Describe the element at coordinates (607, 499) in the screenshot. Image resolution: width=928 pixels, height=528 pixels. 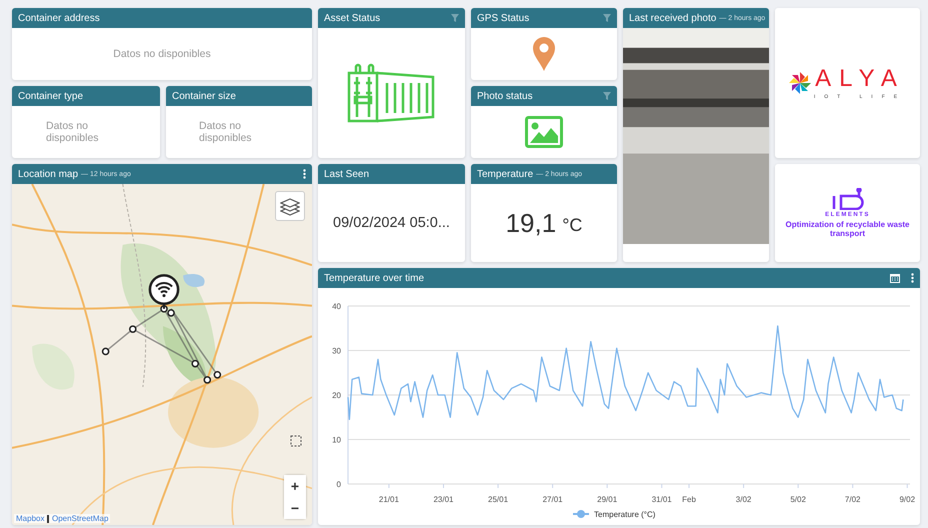
I see `axis-label: 29/01` at that location.